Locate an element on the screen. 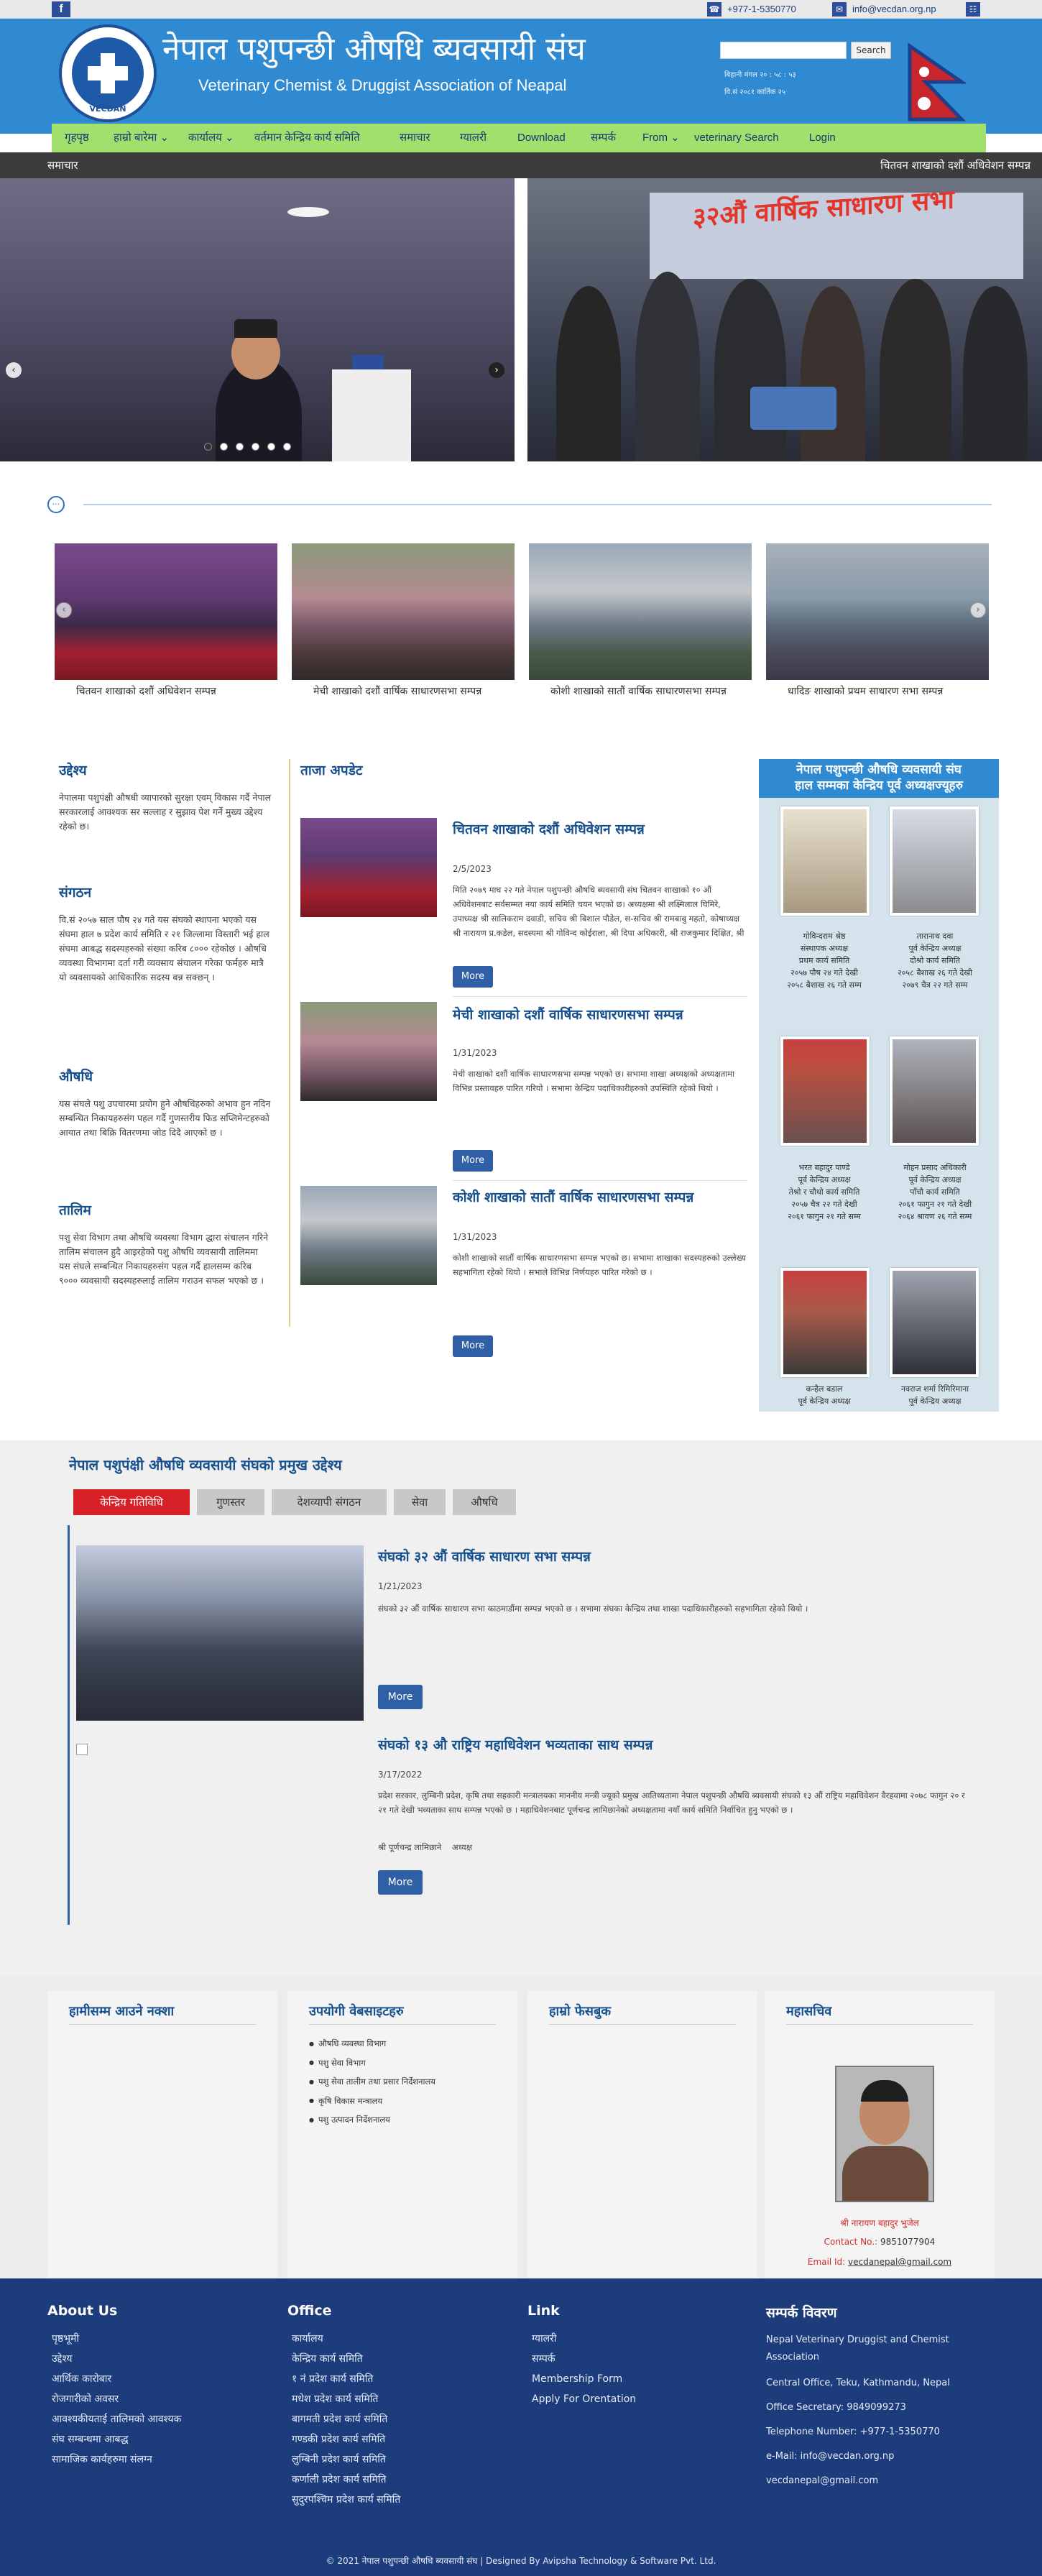  nav-item-login: Login is located at coordinates (823, 138).